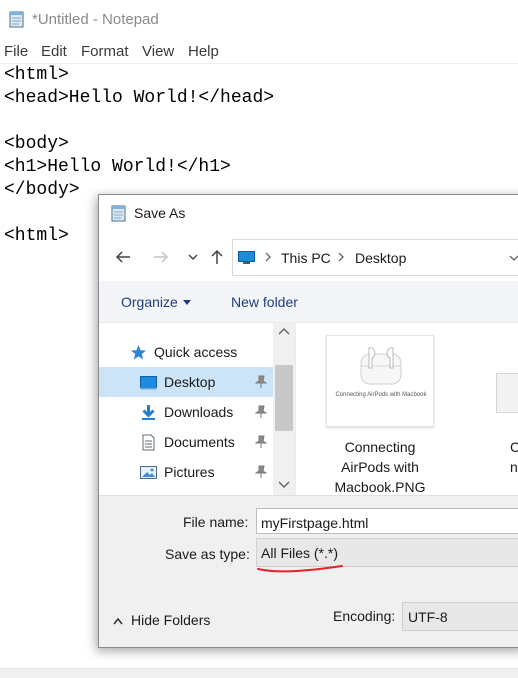 This screenshot has height=678, width=518. Describe the element at coordinates (203, 51) in the screenshot. I see `menu-help: Help` at that location.